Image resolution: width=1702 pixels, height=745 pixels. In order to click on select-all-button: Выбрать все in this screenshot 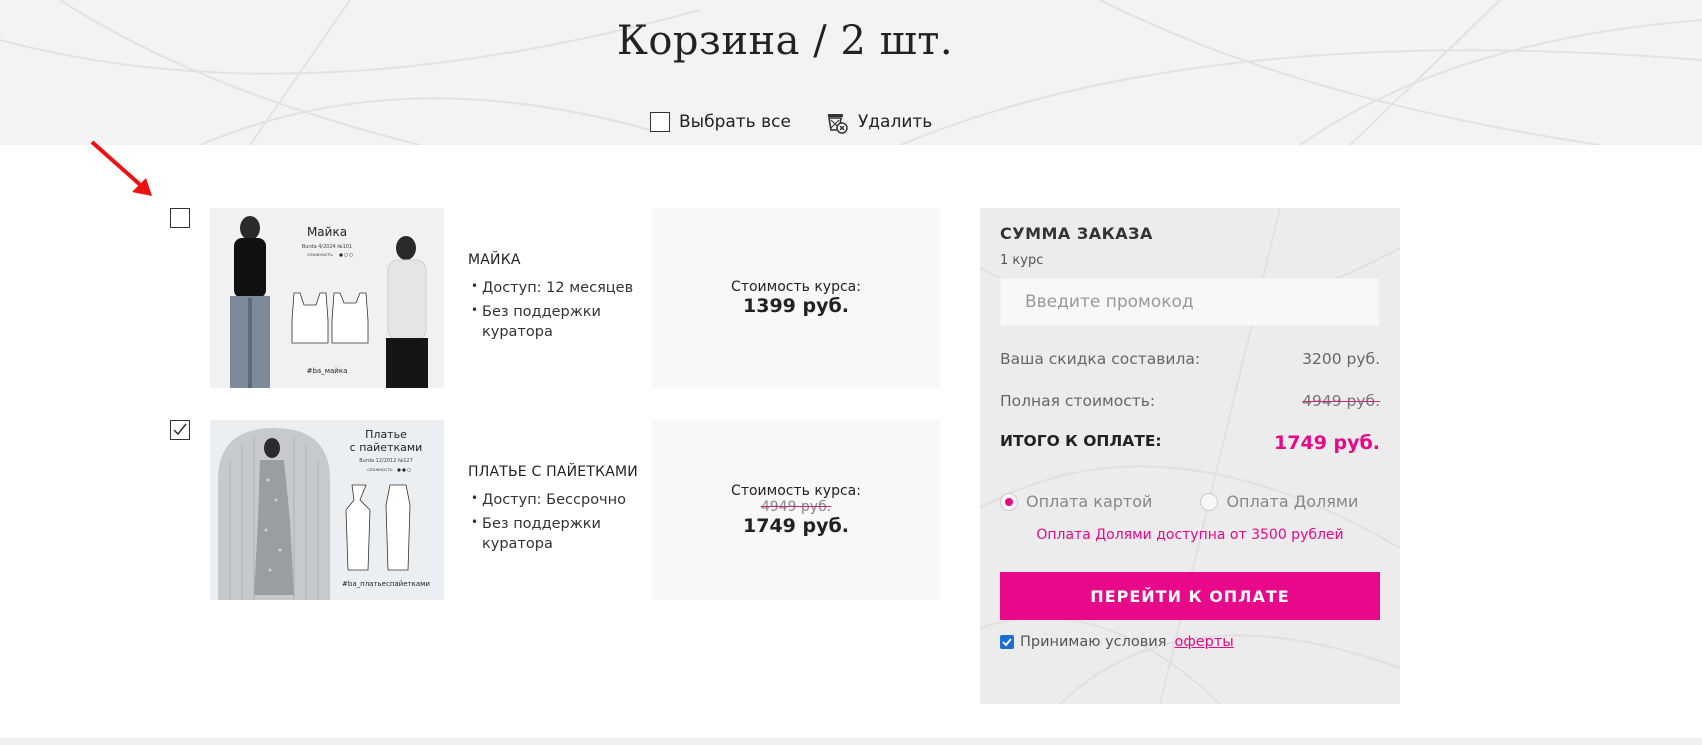, I will do `click(720, 122)`.